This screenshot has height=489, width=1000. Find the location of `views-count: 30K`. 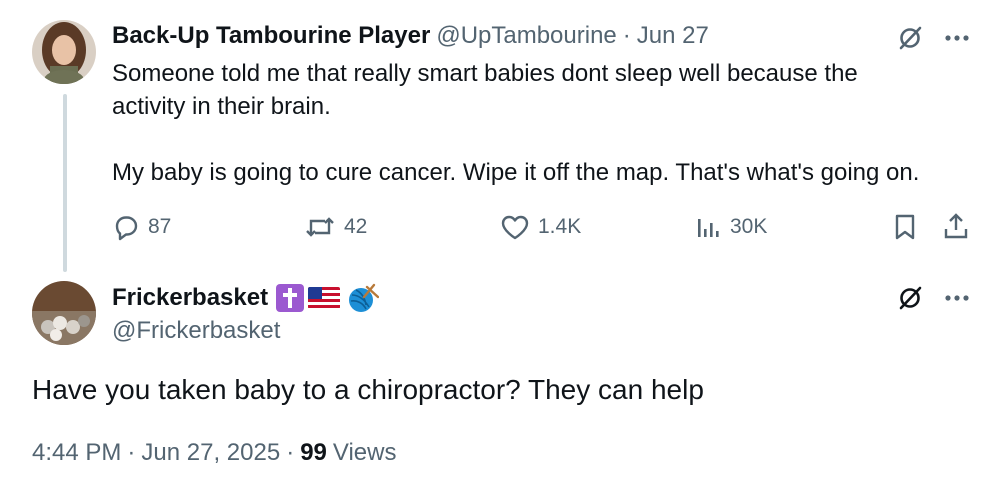

views-count: 30K is located at coordinates (749, 226).